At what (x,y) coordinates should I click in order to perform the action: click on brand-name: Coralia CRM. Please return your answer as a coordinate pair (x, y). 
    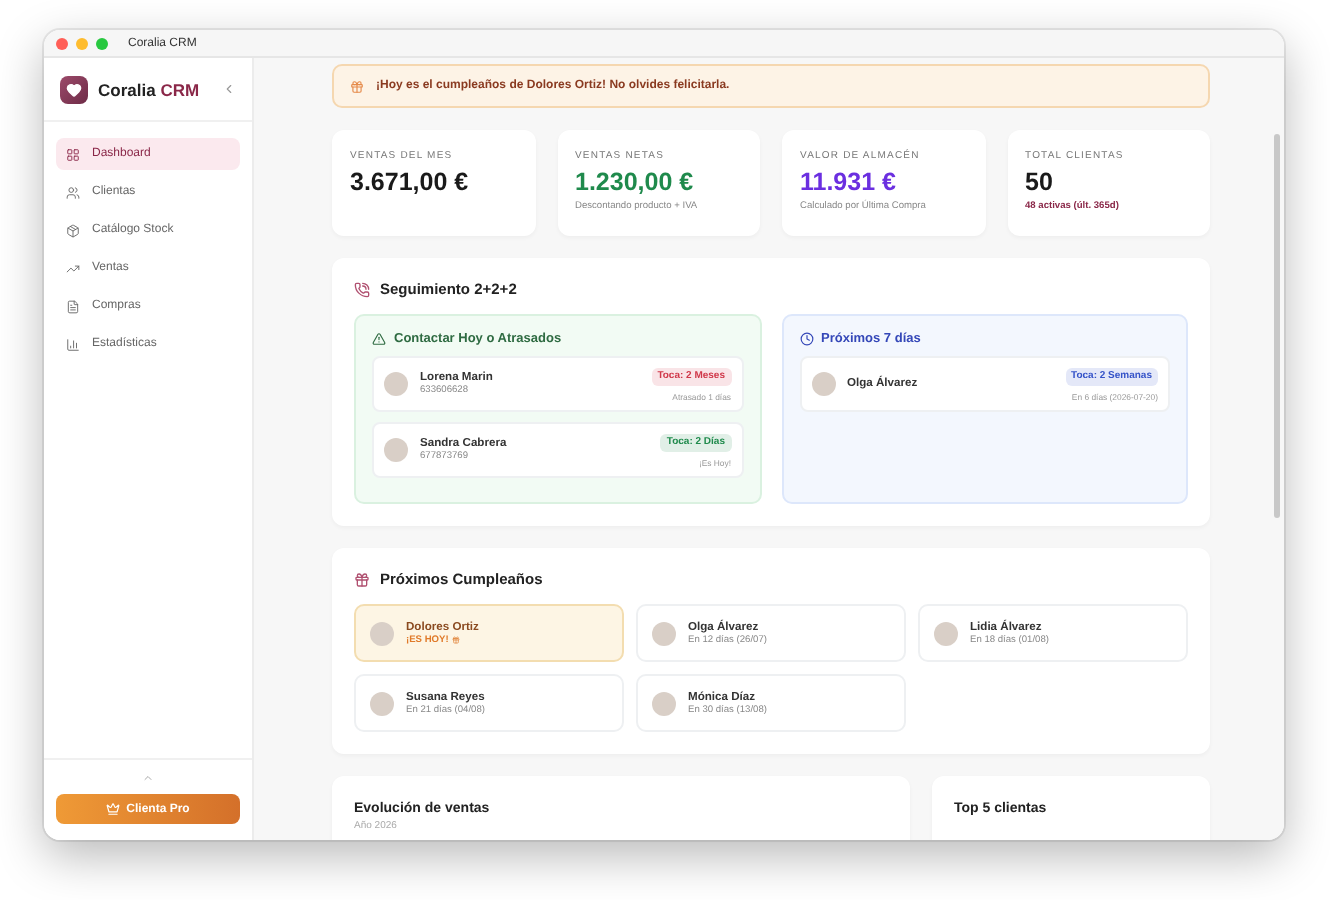
    Looking at the image, I should click on (149, 89).